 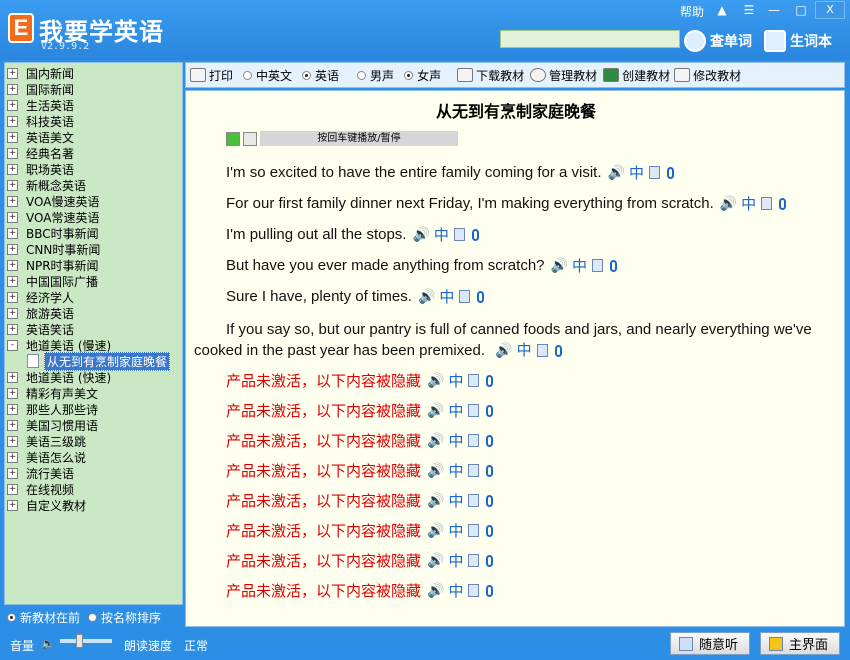 I want to click on print-button: 打印, so click(x=211, y=75).